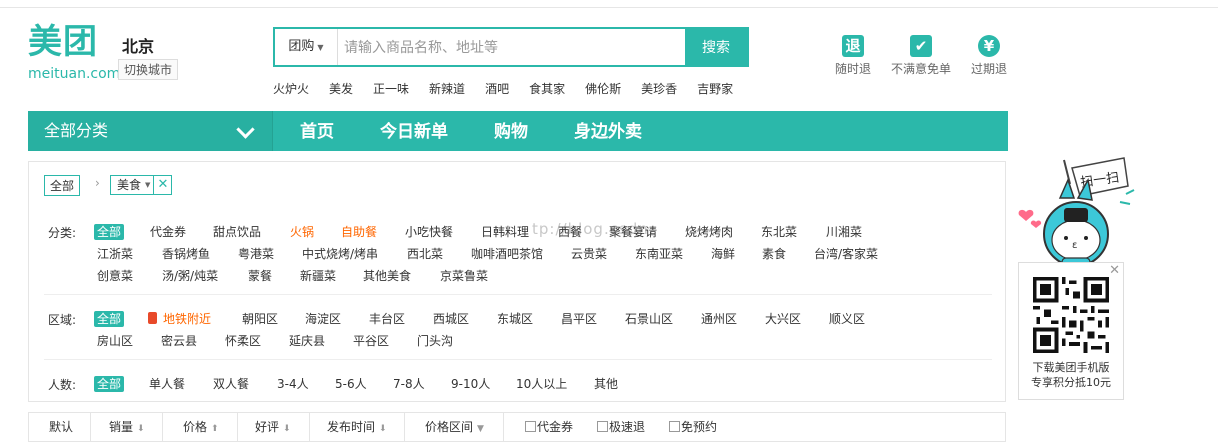  Describe the element at coordinates (318, 276) in the screenshot. I see `category-option: 新疆菜` at that location.